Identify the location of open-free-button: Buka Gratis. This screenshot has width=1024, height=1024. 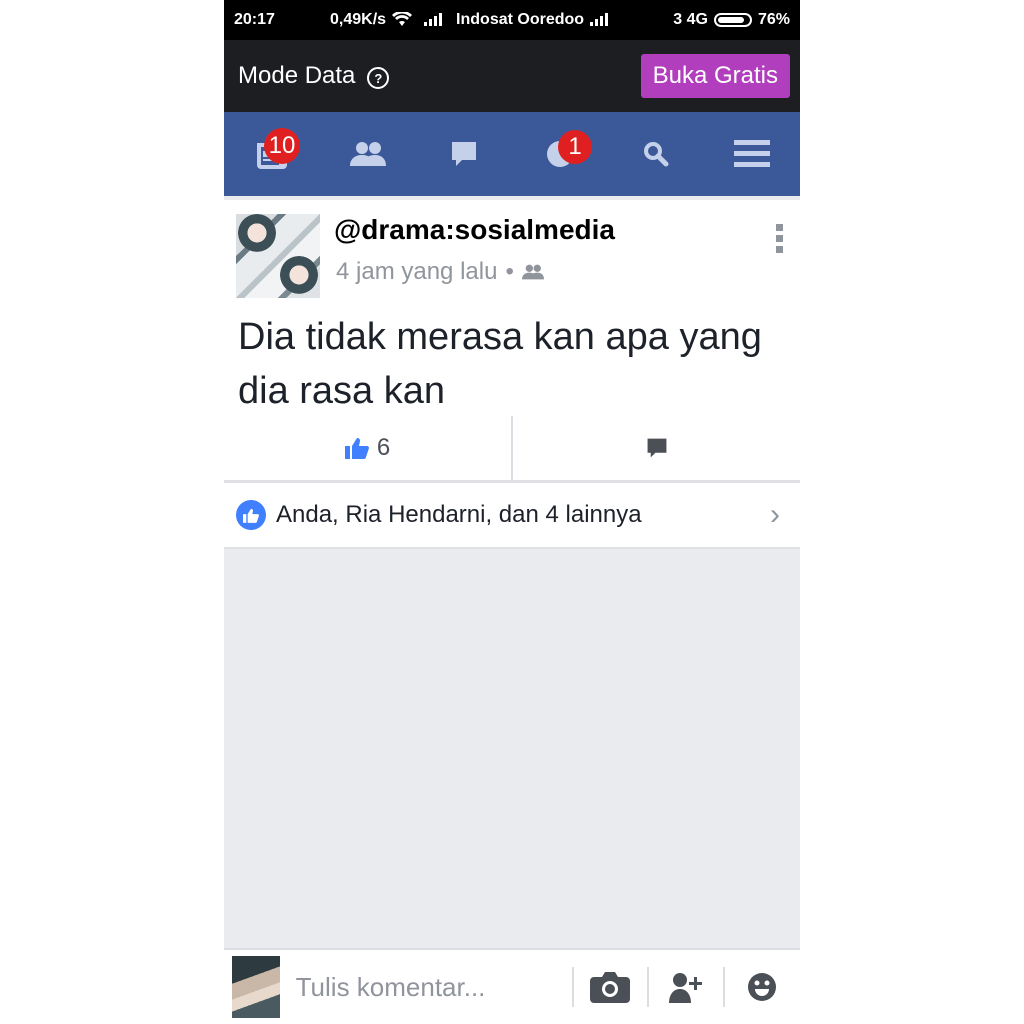
(715, 76).